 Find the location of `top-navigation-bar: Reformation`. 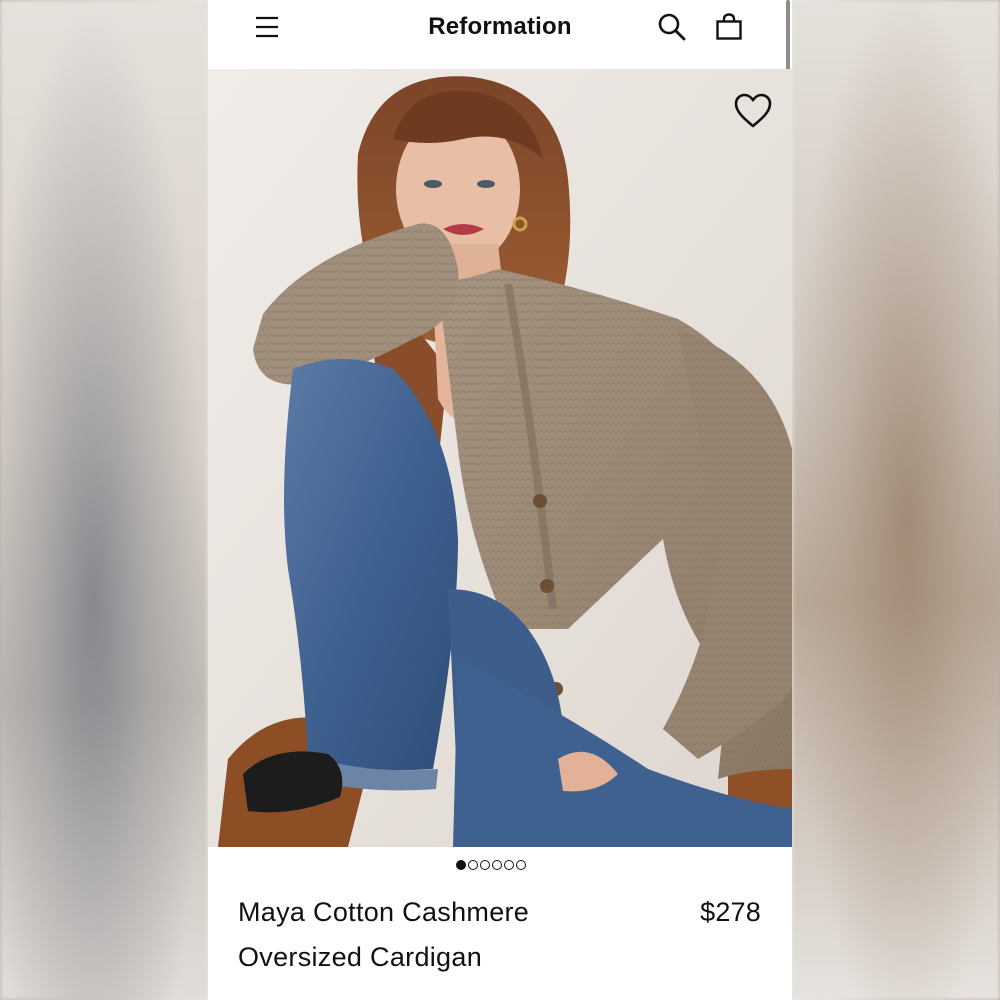

top-navigation-bar: Reformation is located at coordinates (500, 102).